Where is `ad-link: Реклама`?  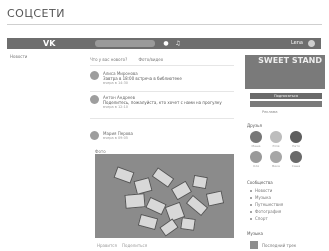 ad-link: Реклама is located at coordinates (270, 112).